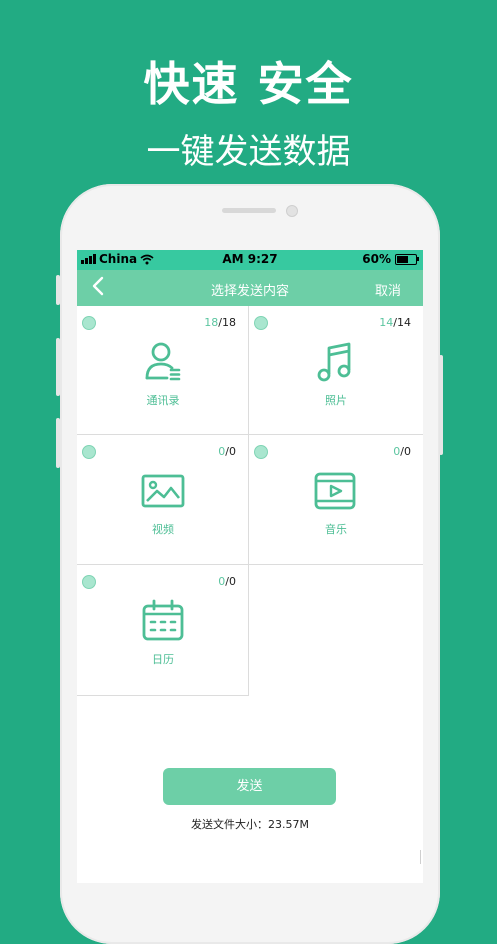 The width and height of the screenshot is (497, 944). What do you see at coordinates (335, 491) in the screenshot?
I see `video-play-icon` at bounding box center [335, 491].